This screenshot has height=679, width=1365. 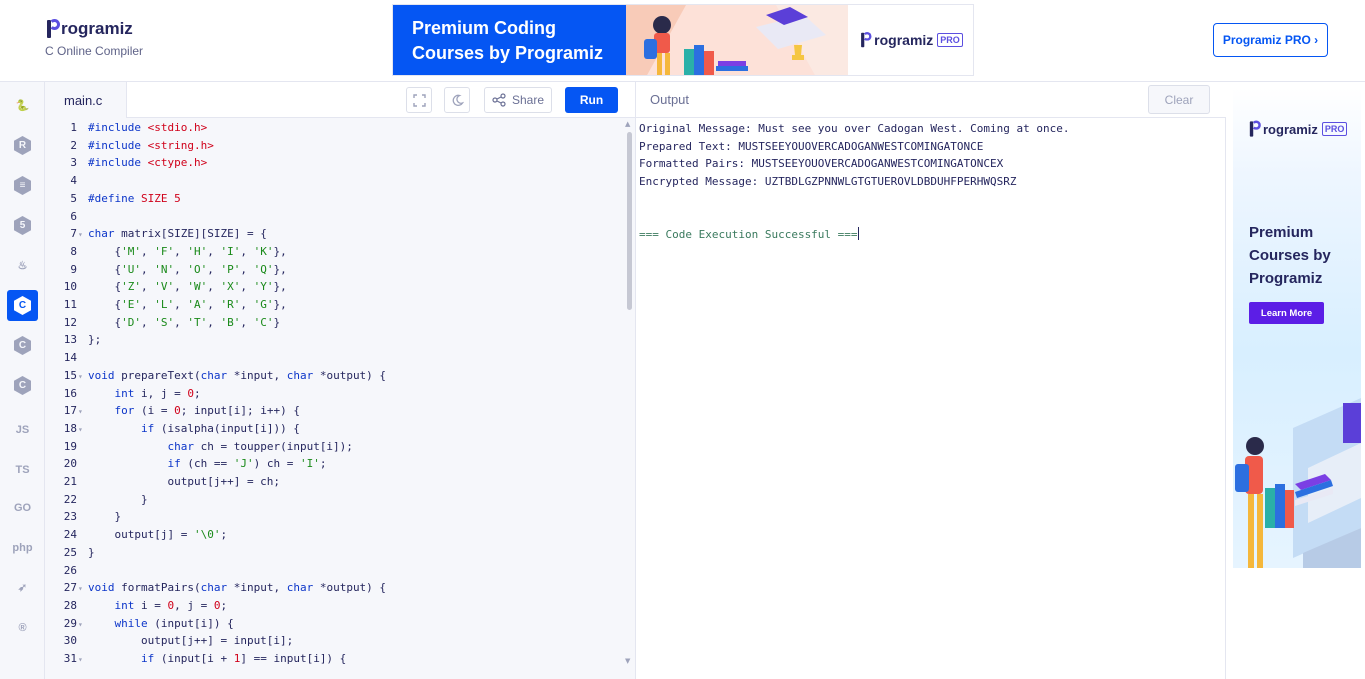 What do you see at coordinates (335, 305) in the screenshot?
I see `code-line: 11 {'E', 'L', 'A', 'R', 'G'},` at bounding box center [335, 305].